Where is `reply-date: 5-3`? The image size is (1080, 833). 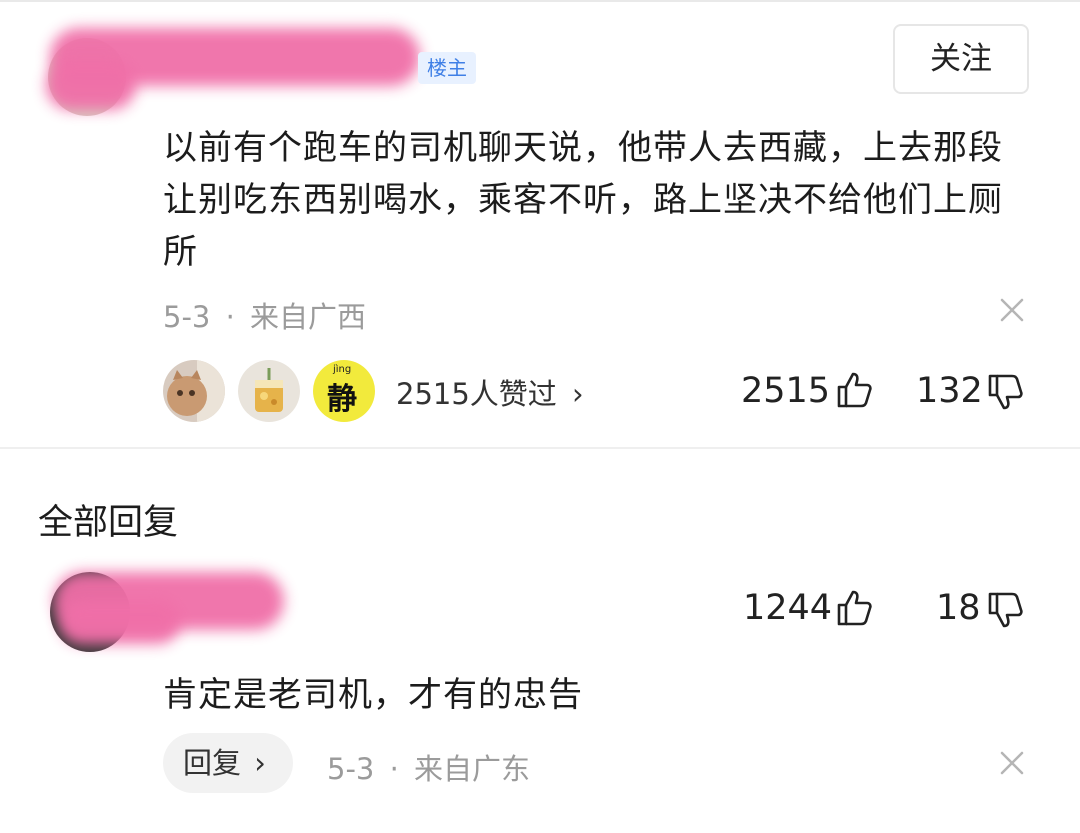
reply-date: 5-3 is located at coordinates (351, 769).